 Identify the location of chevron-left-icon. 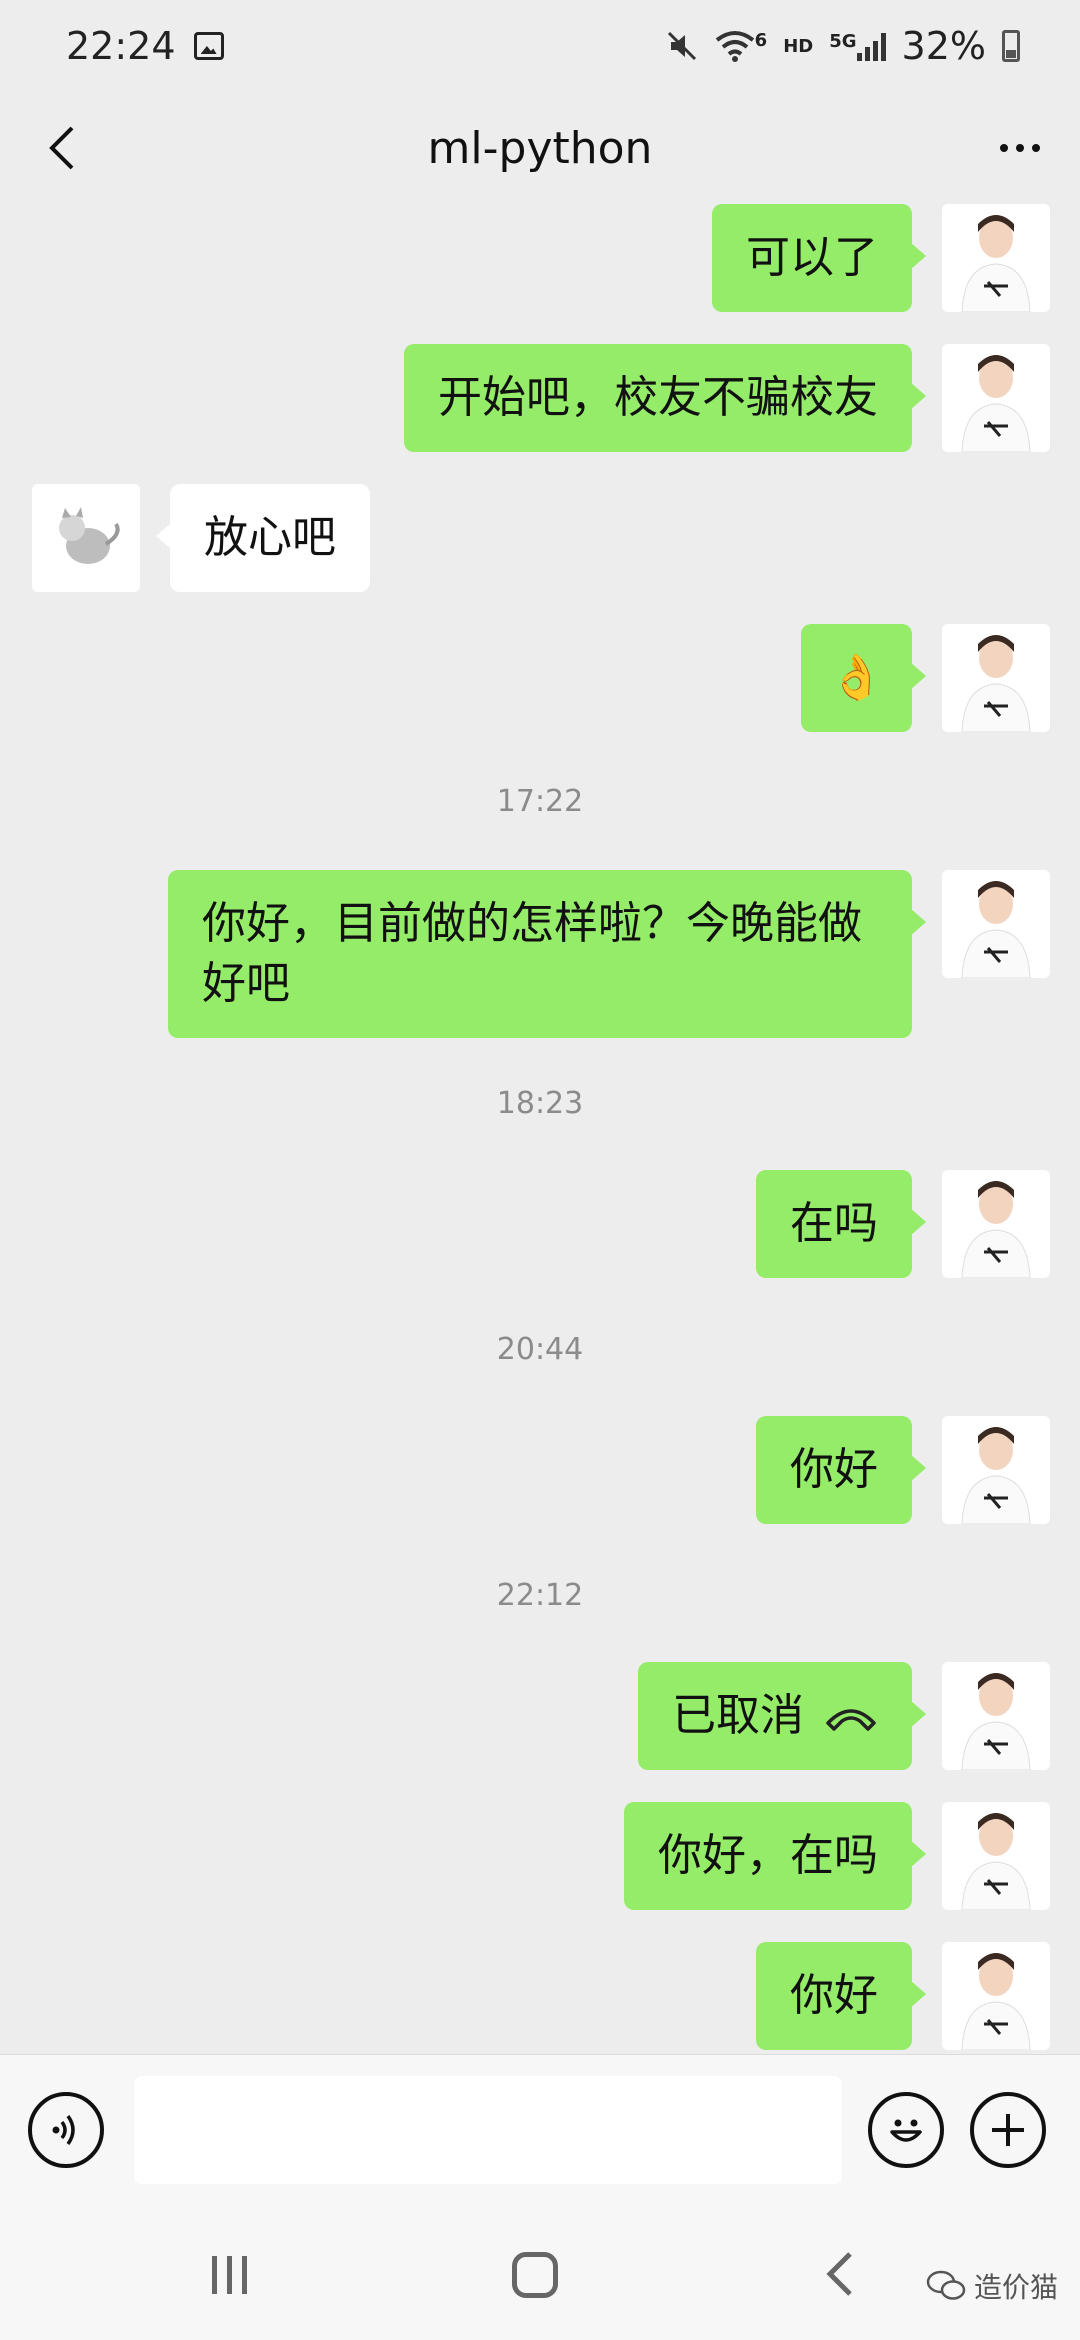
(61, 148).